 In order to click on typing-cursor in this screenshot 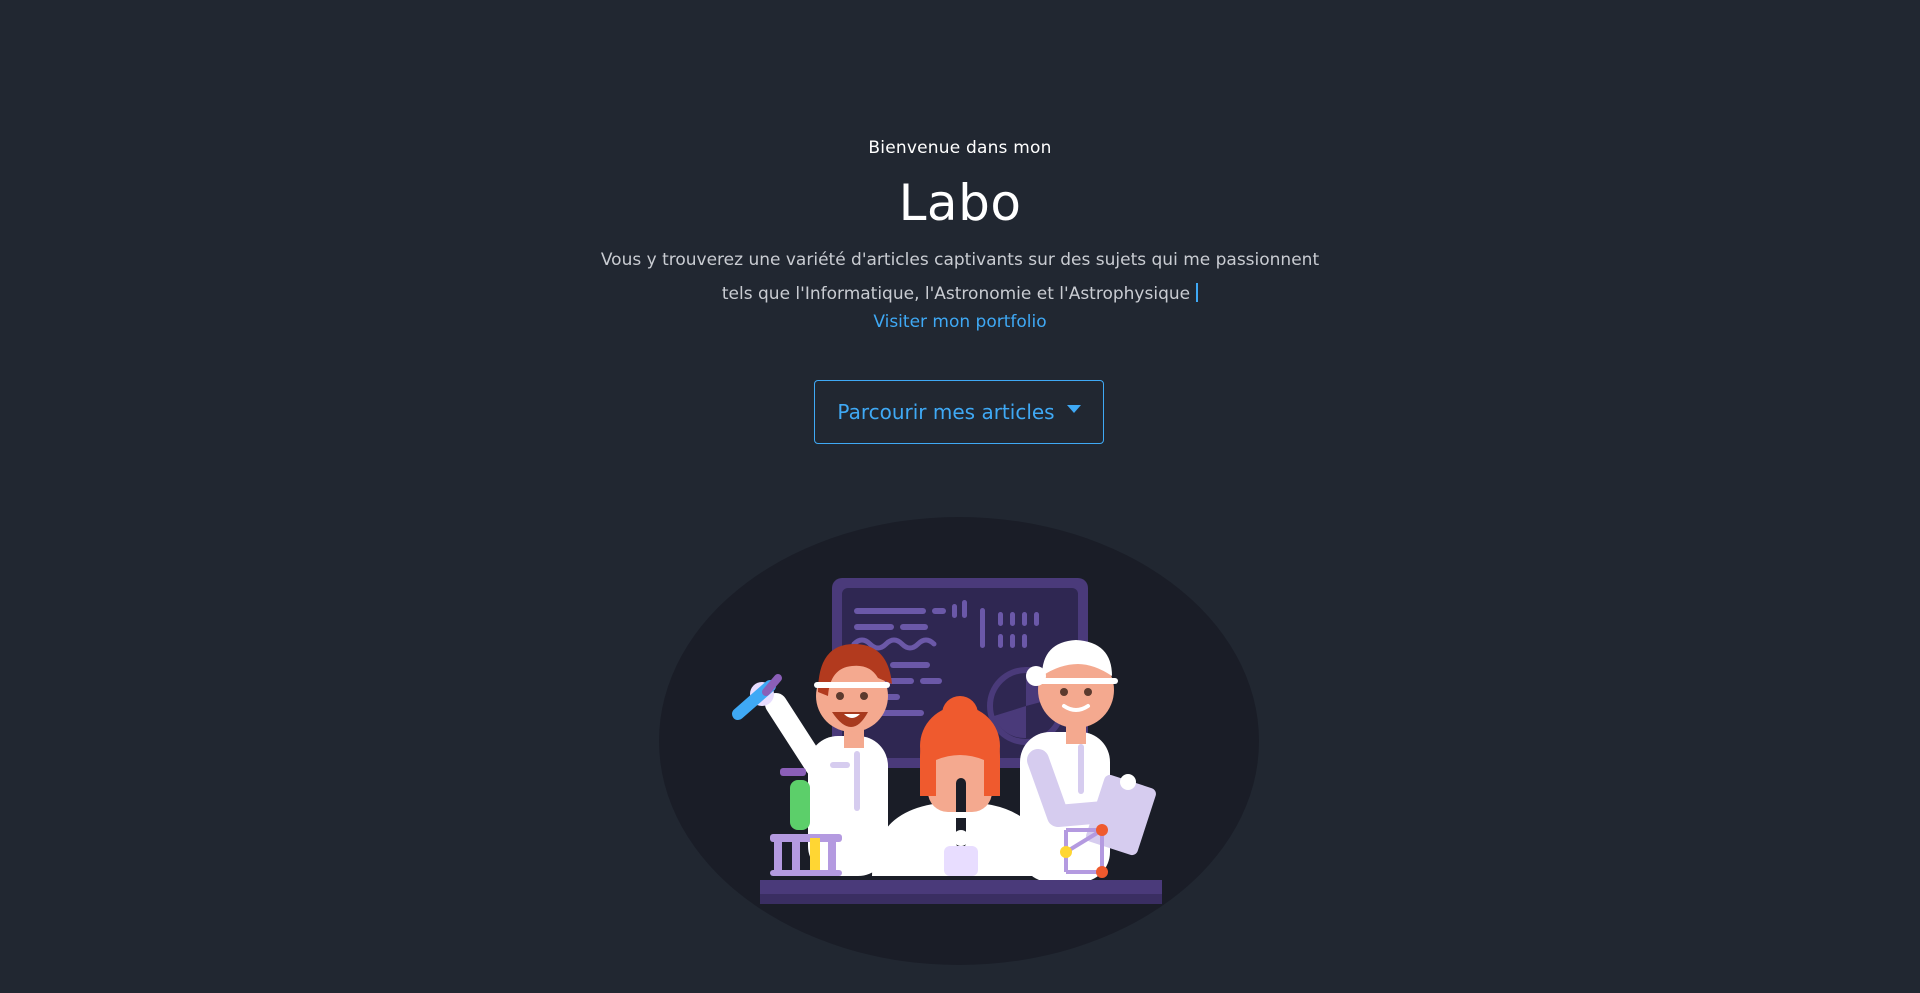, I will do `click(1197, 292)`.